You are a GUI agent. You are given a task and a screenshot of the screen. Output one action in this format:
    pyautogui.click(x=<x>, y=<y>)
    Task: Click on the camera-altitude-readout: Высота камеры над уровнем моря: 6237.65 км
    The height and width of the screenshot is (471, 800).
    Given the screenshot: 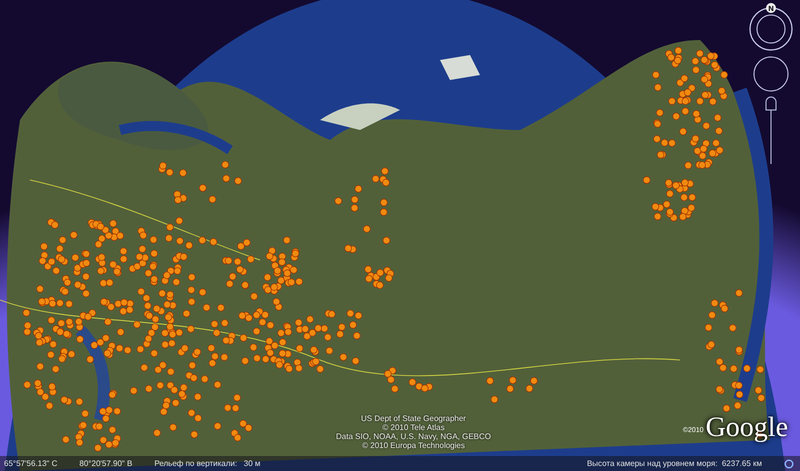 What is the action you would take?
    pyautogui.click(x=674, y=463)
    